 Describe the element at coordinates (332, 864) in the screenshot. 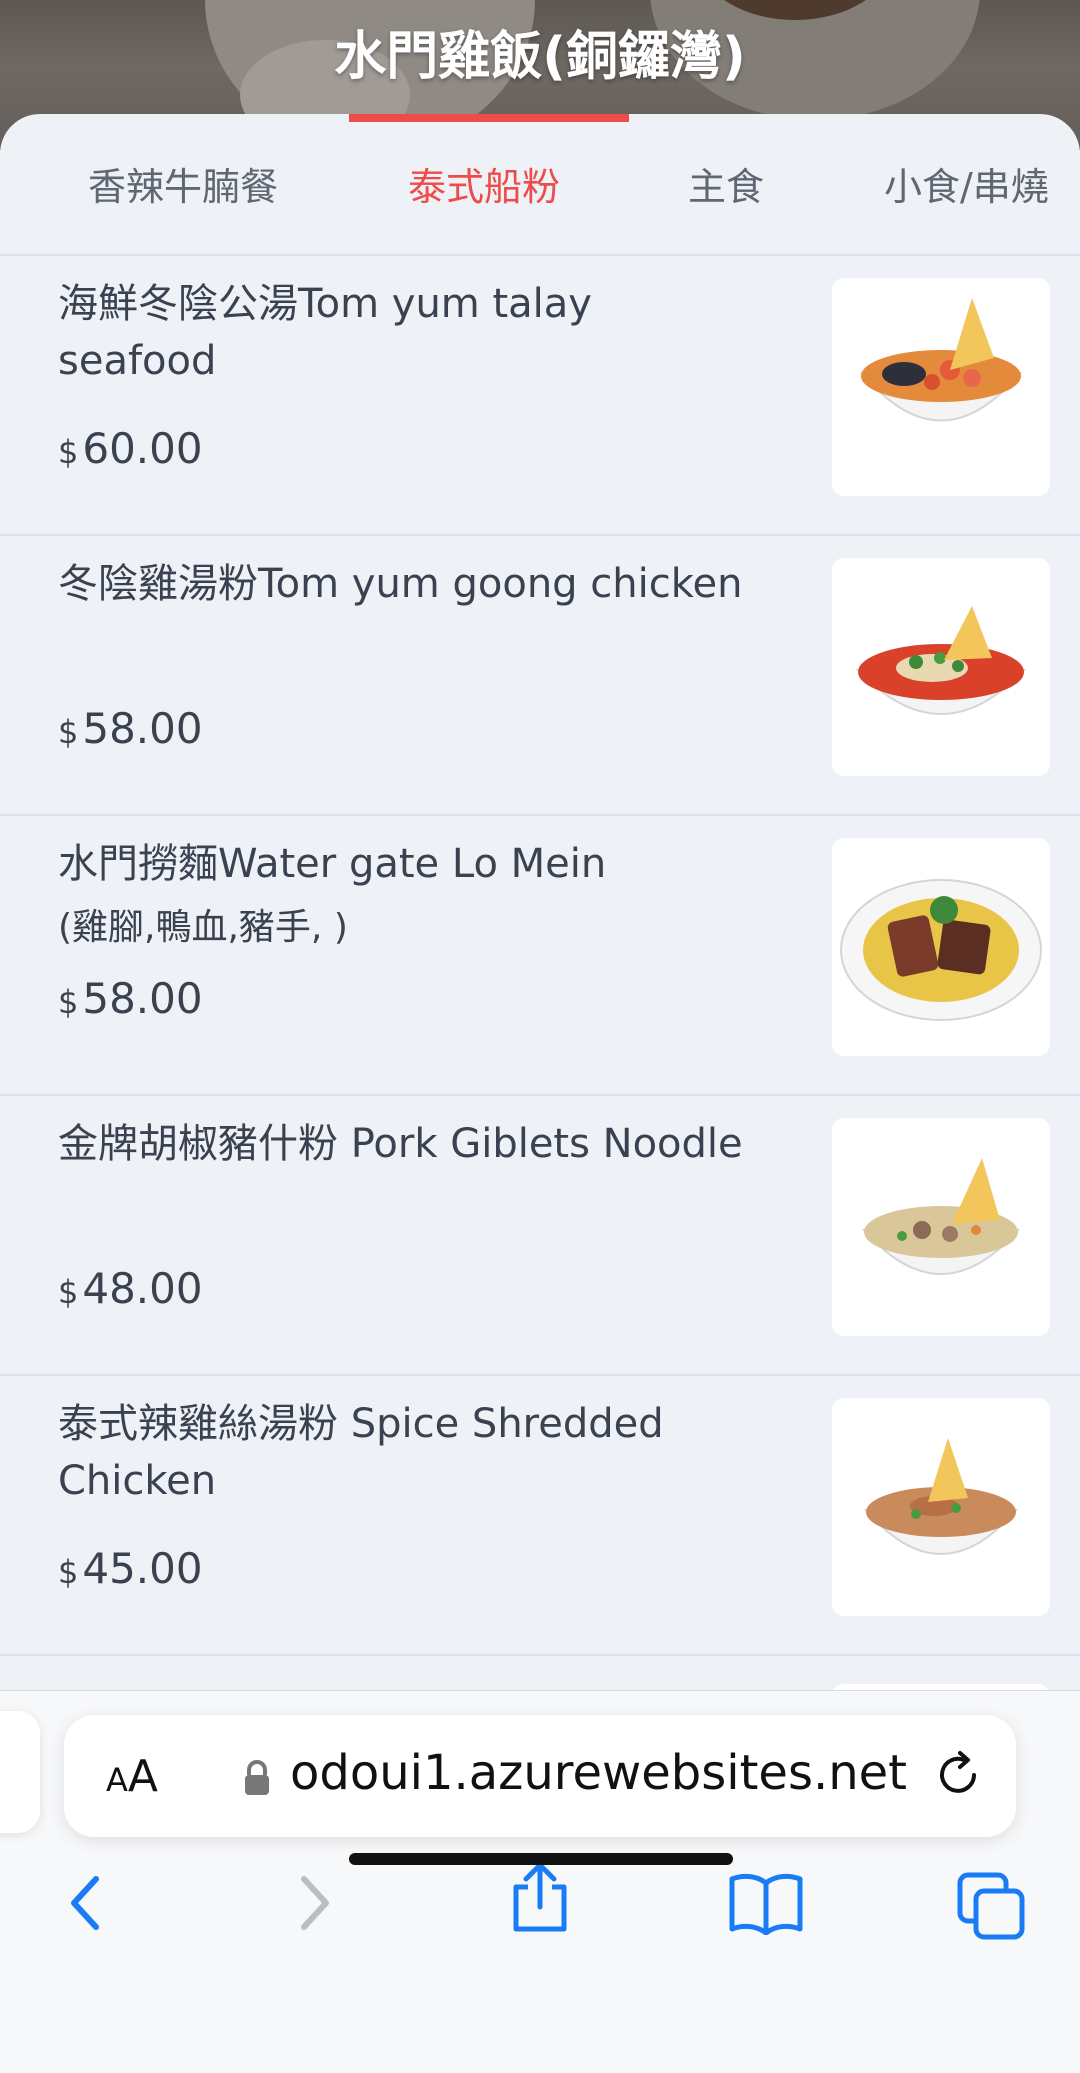

I see `menu-item-name: 水門撈麵Water gate Lo Mein` at that location.